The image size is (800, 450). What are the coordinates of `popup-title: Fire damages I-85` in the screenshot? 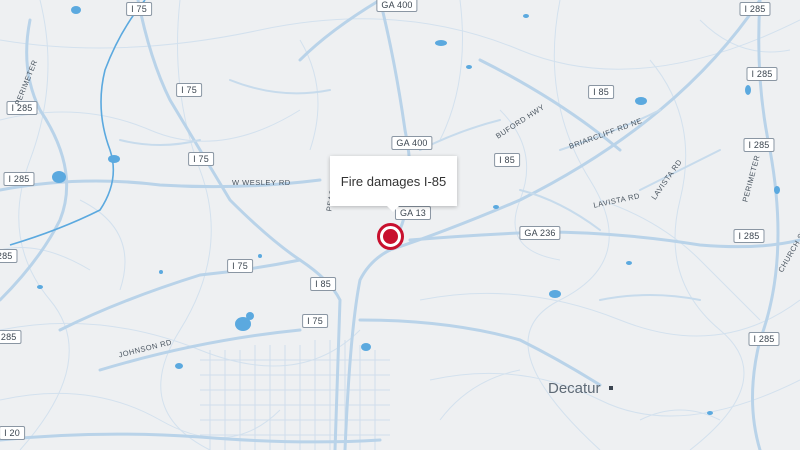 It's located at (393, 181).